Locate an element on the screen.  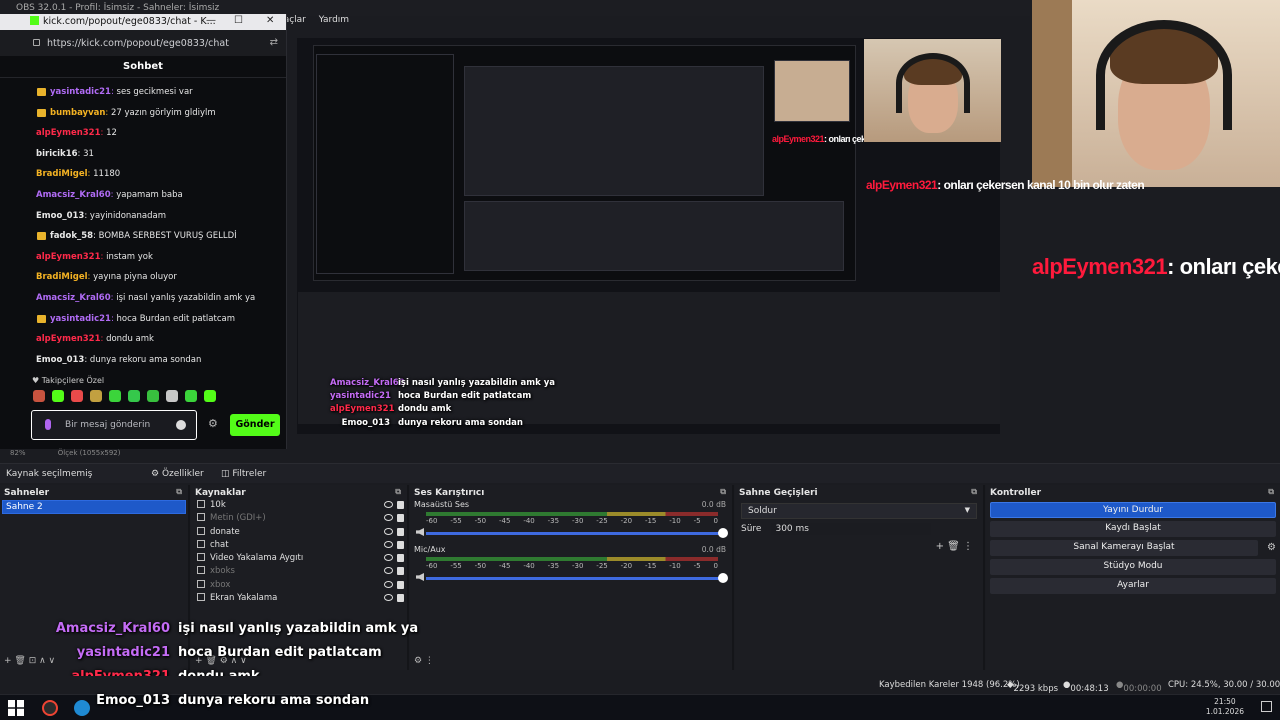
chat-settings-gear-icon: ⚙ is located at coordinates (213, 423).